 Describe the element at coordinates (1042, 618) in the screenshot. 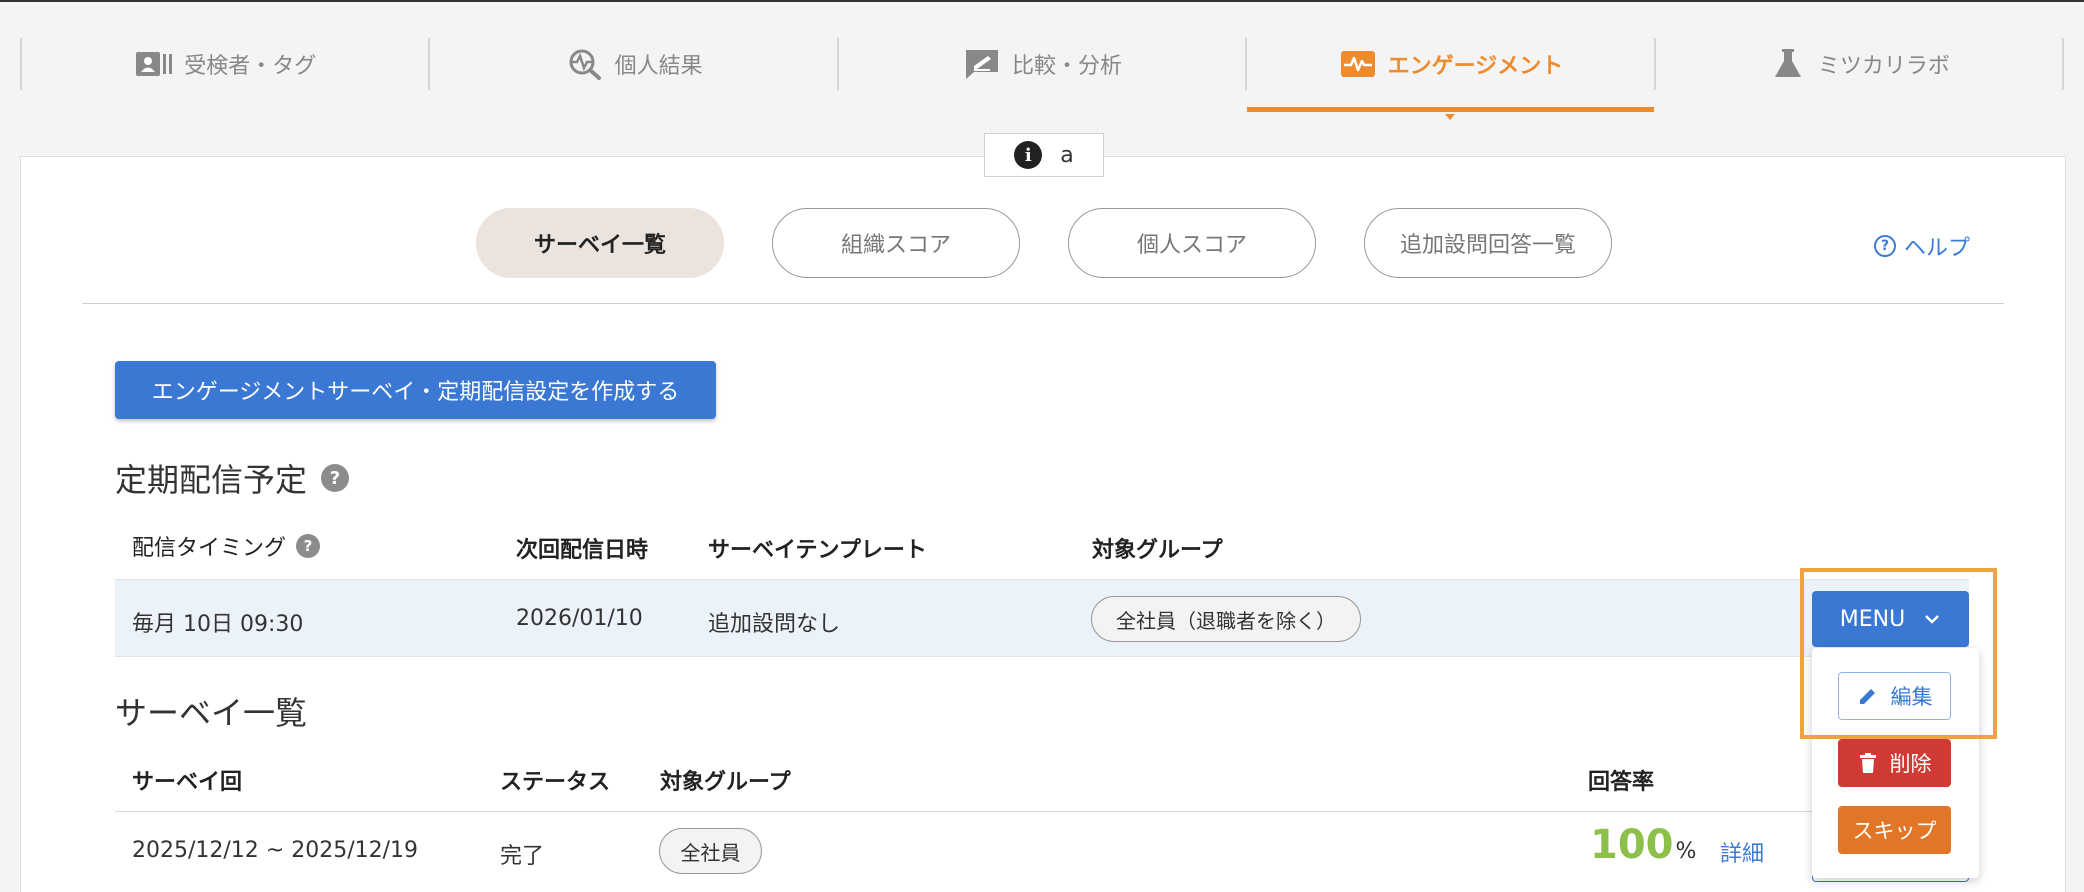

I see `schedule-row` at that location.